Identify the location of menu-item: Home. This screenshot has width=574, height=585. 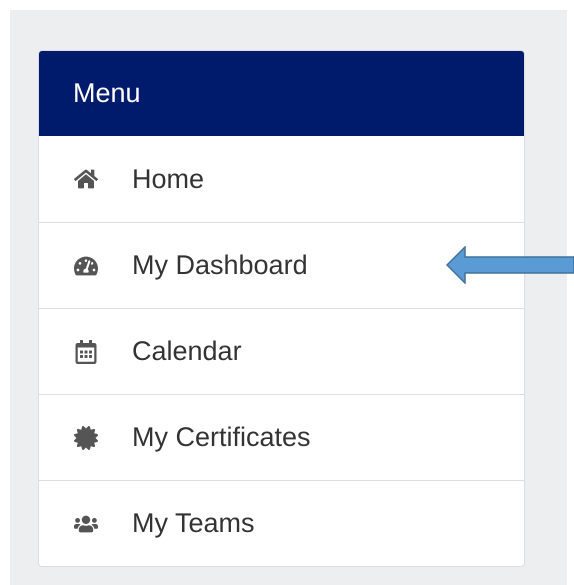
(281, 179).